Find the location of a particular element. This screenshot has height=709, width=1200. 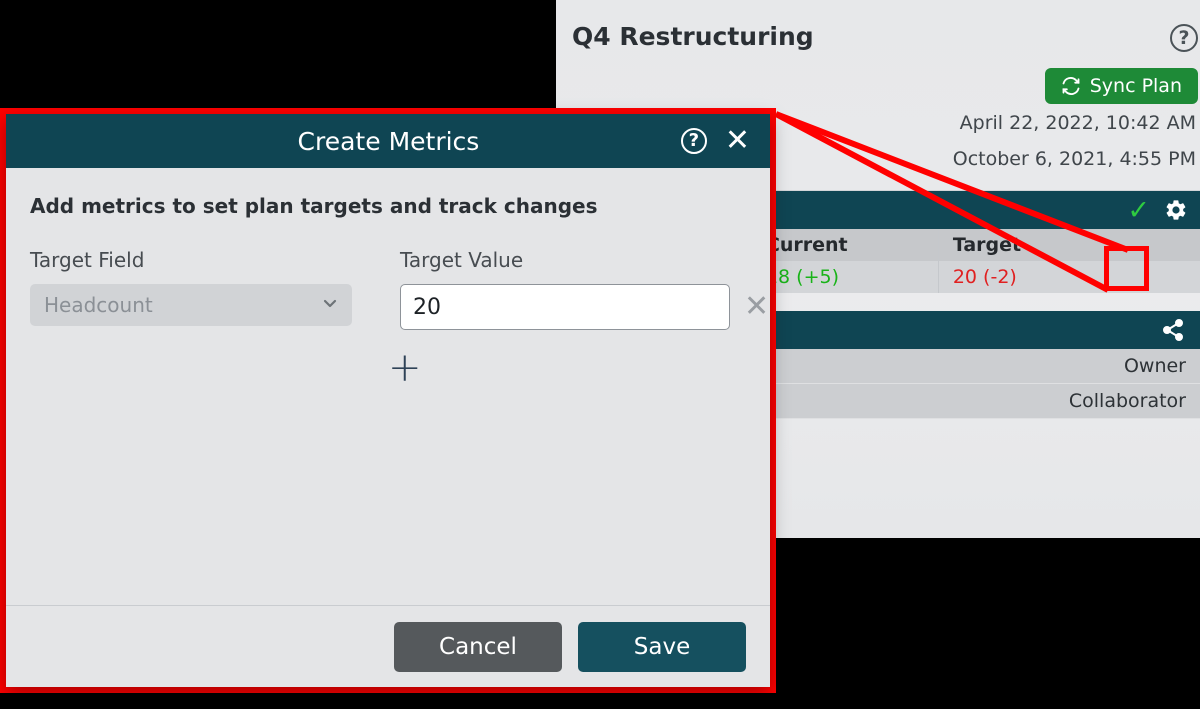

target-value-column: Target Value ✕ is located at coordinates (584, 289).